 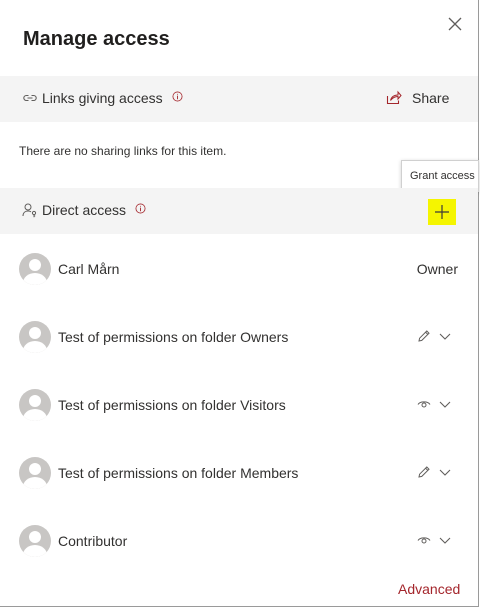 What do you see at coordinates (239, 542) in the screenshot?
I see `person-row: Contributor` at bounding box center [239, 542].